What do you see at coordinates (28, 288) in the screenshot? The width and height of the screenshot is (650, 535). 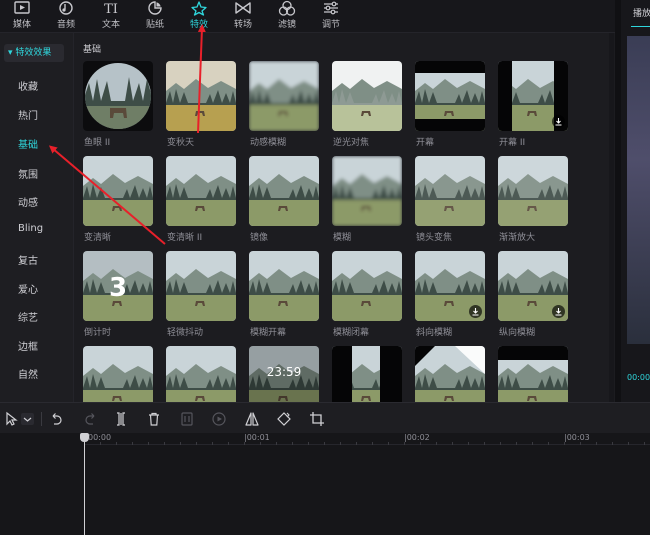 I see `sidebar-item-7: 爱心` at bounding box center [28, 288].